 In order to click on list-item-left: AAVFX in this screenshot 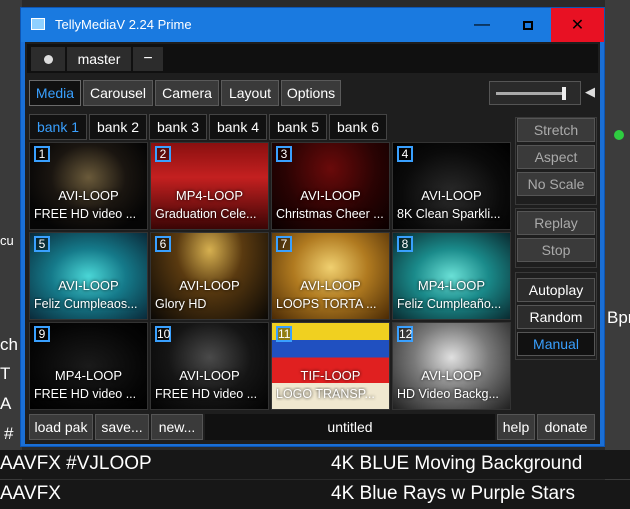, I will do `click(30, 493)`.